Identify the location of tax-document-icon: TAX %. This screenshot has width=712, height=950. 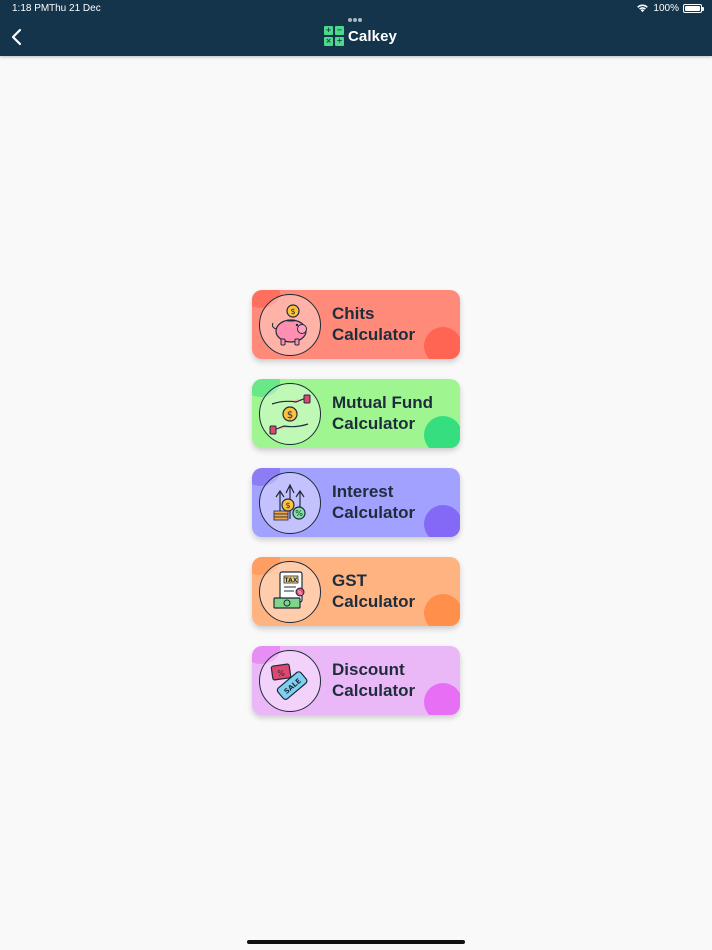
(290, 592).